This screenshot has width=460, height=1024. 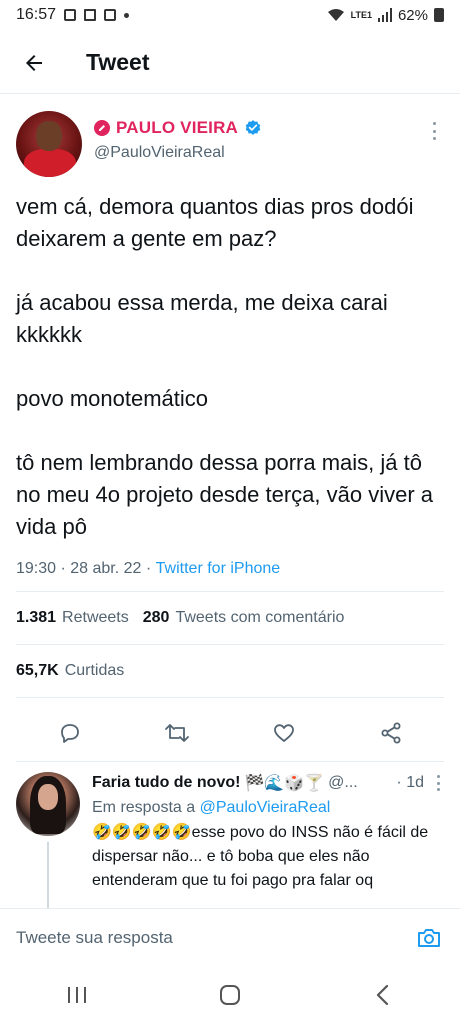 I want to click on reply-emoji-prefix: 🤣🤣🤣🤣🤣, so click(x=142, y=832).